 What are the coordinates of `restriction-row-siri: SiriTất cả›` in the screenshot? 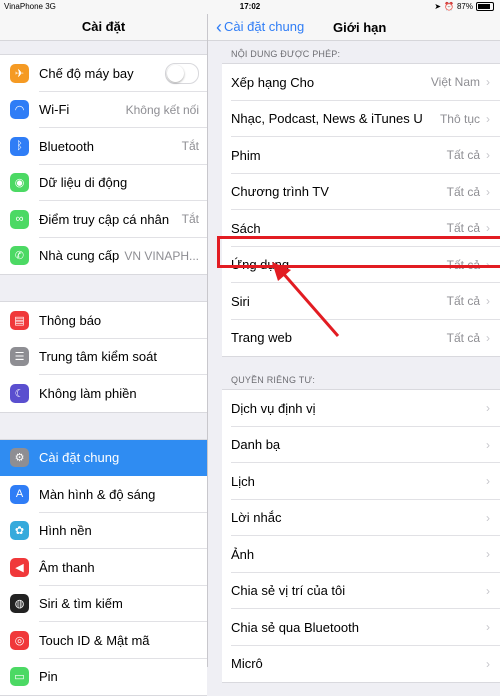 It's located at (361, 301).